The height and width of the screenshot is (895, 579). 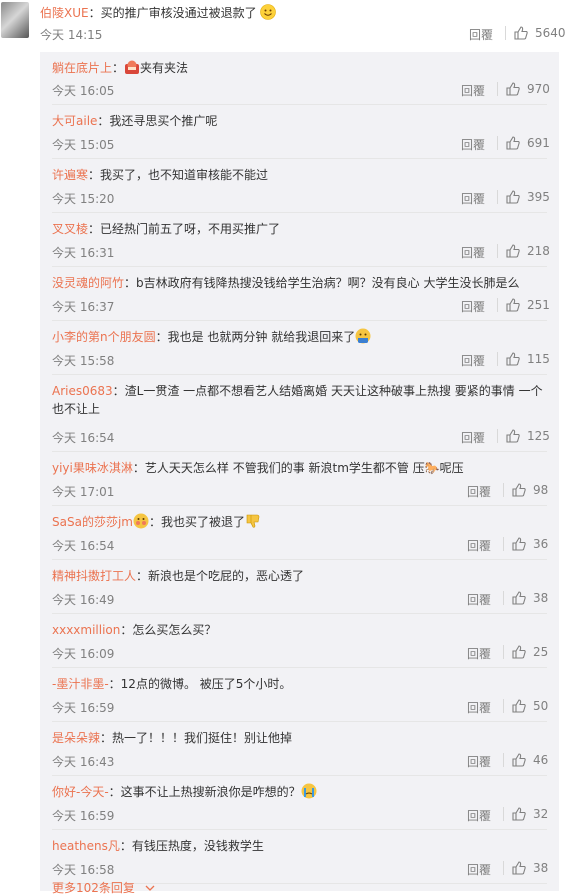 I want to click on reply-body: ：这事不让上热搜新浪你是咋想的？, so click(x=204, y=792).